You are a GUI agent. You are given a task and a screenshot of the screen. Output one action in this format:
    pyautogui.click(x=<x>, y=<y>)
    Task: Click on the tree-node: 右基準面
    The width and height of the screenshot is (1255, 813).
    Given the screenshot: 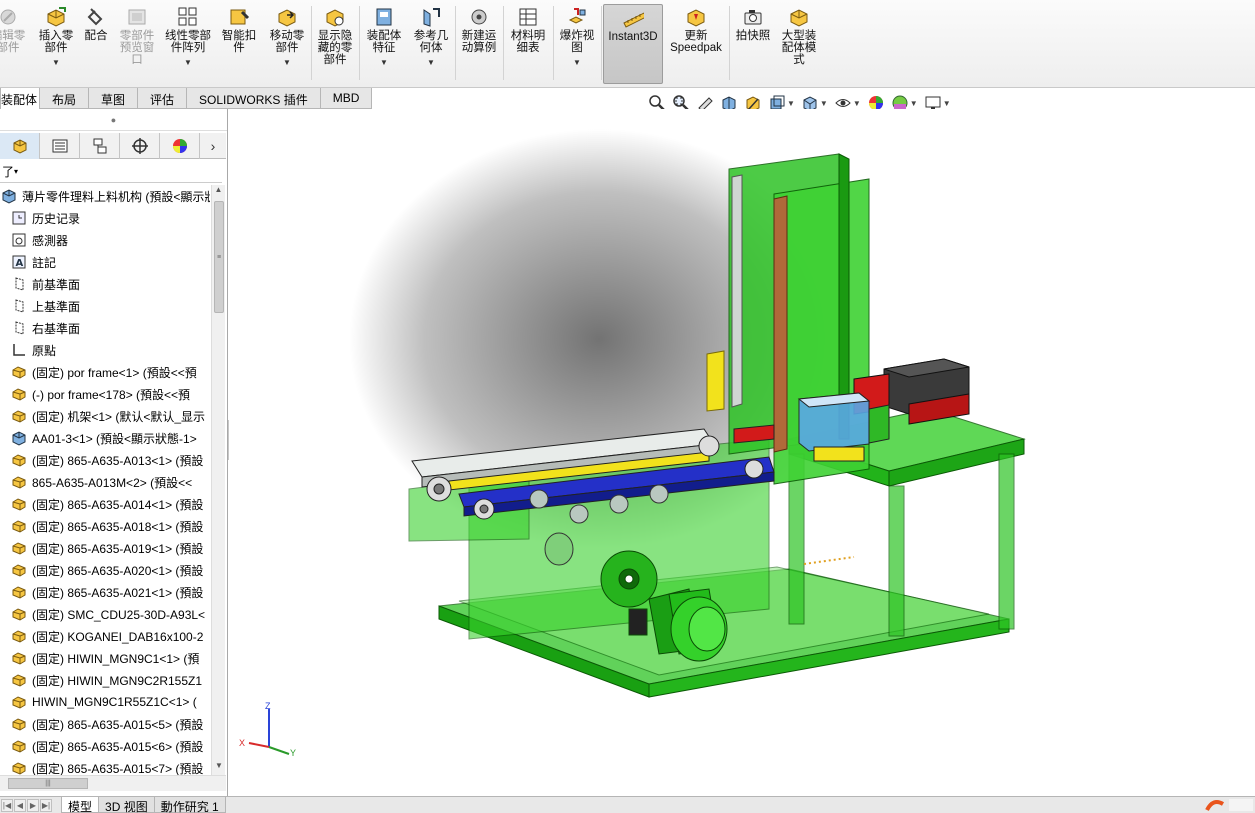 What is the action you would take?
    pyautogui.click(x=105, y=328)
    